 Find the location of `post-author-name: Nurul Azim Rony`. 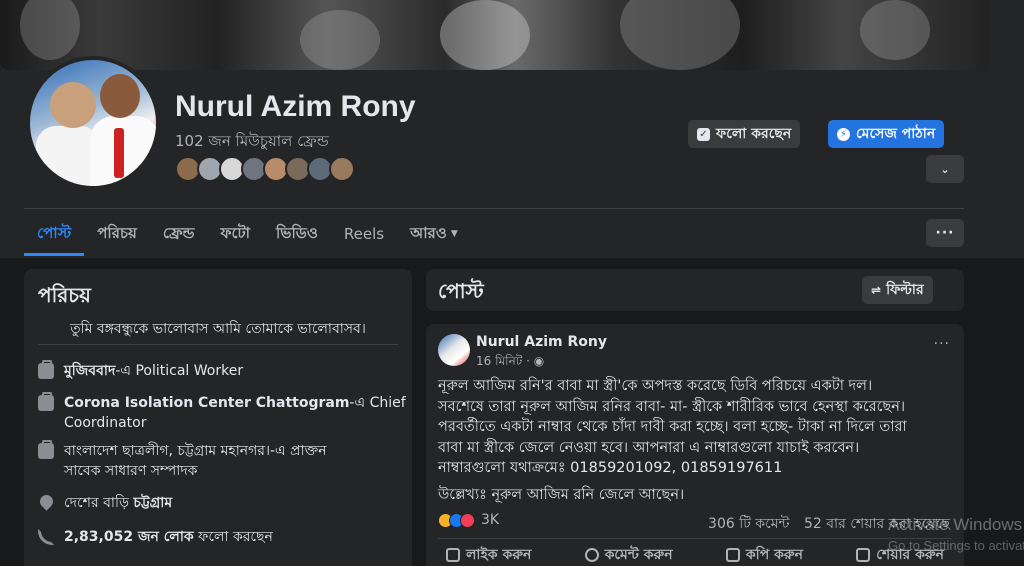

post-author-name: Nurul Azim Rony is located at coordinates (541, 342).